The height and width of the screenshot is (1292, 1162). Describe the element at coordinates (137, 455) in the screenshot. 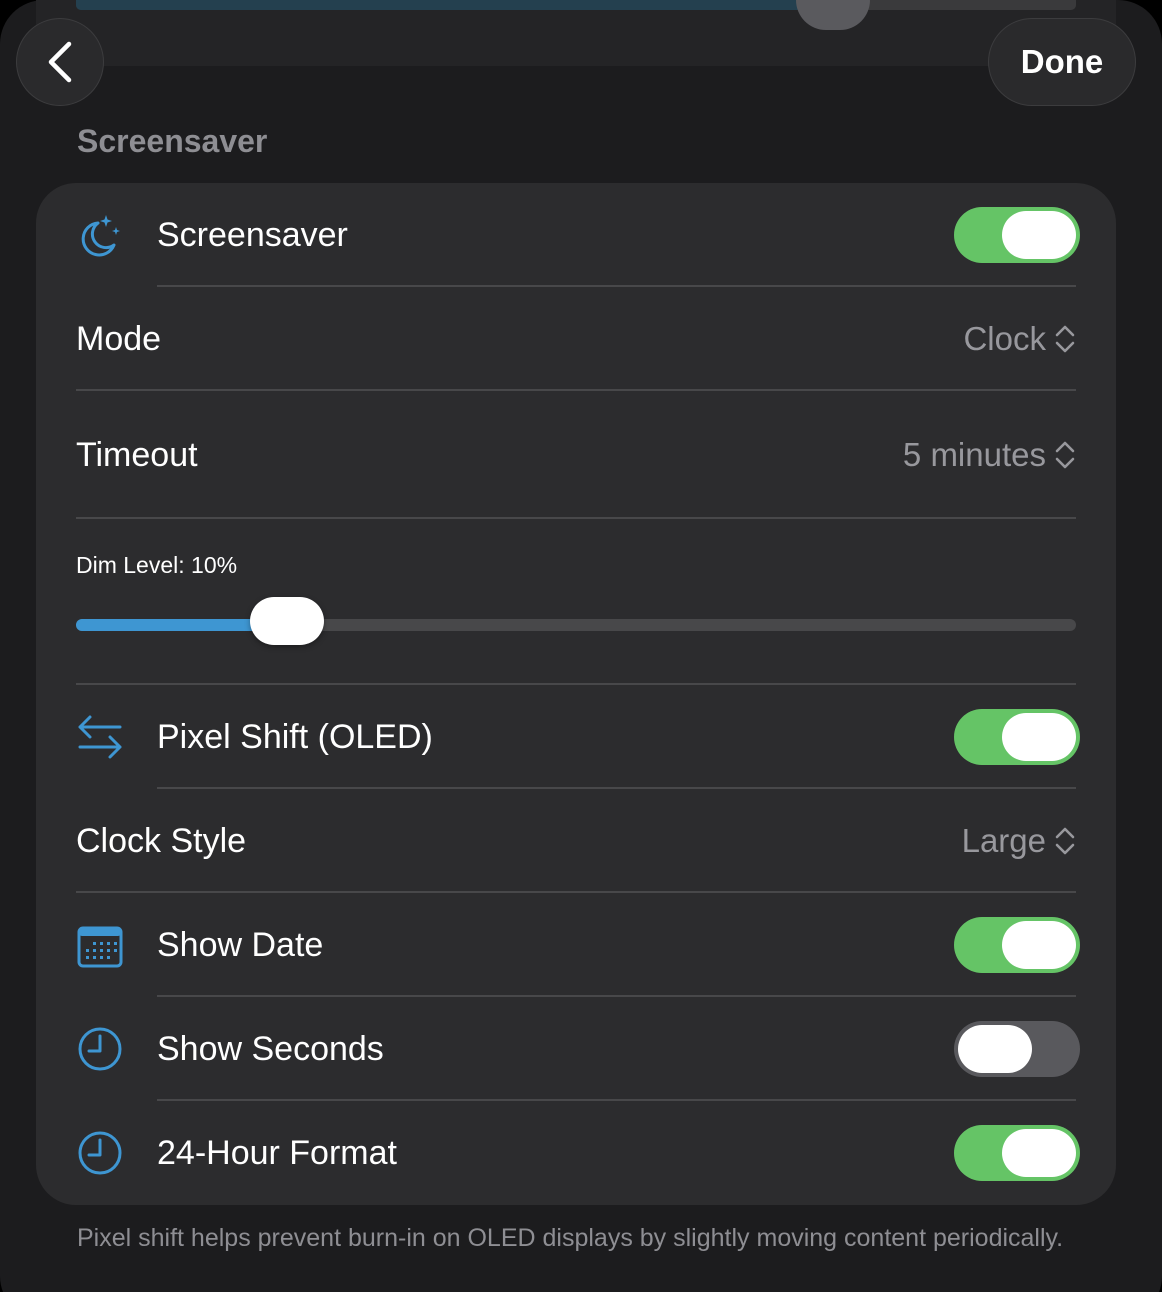

I see `timeout-label: Timeout` at that location.